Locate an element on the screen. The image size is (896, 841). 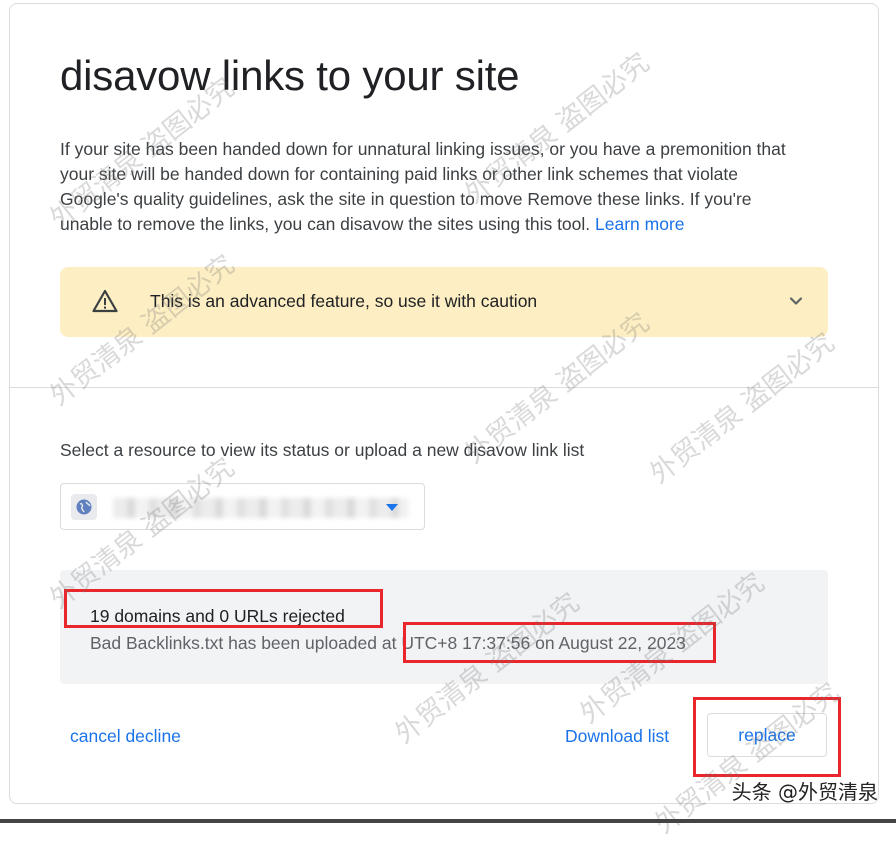
section-divider is located at coordinates (444, 387).